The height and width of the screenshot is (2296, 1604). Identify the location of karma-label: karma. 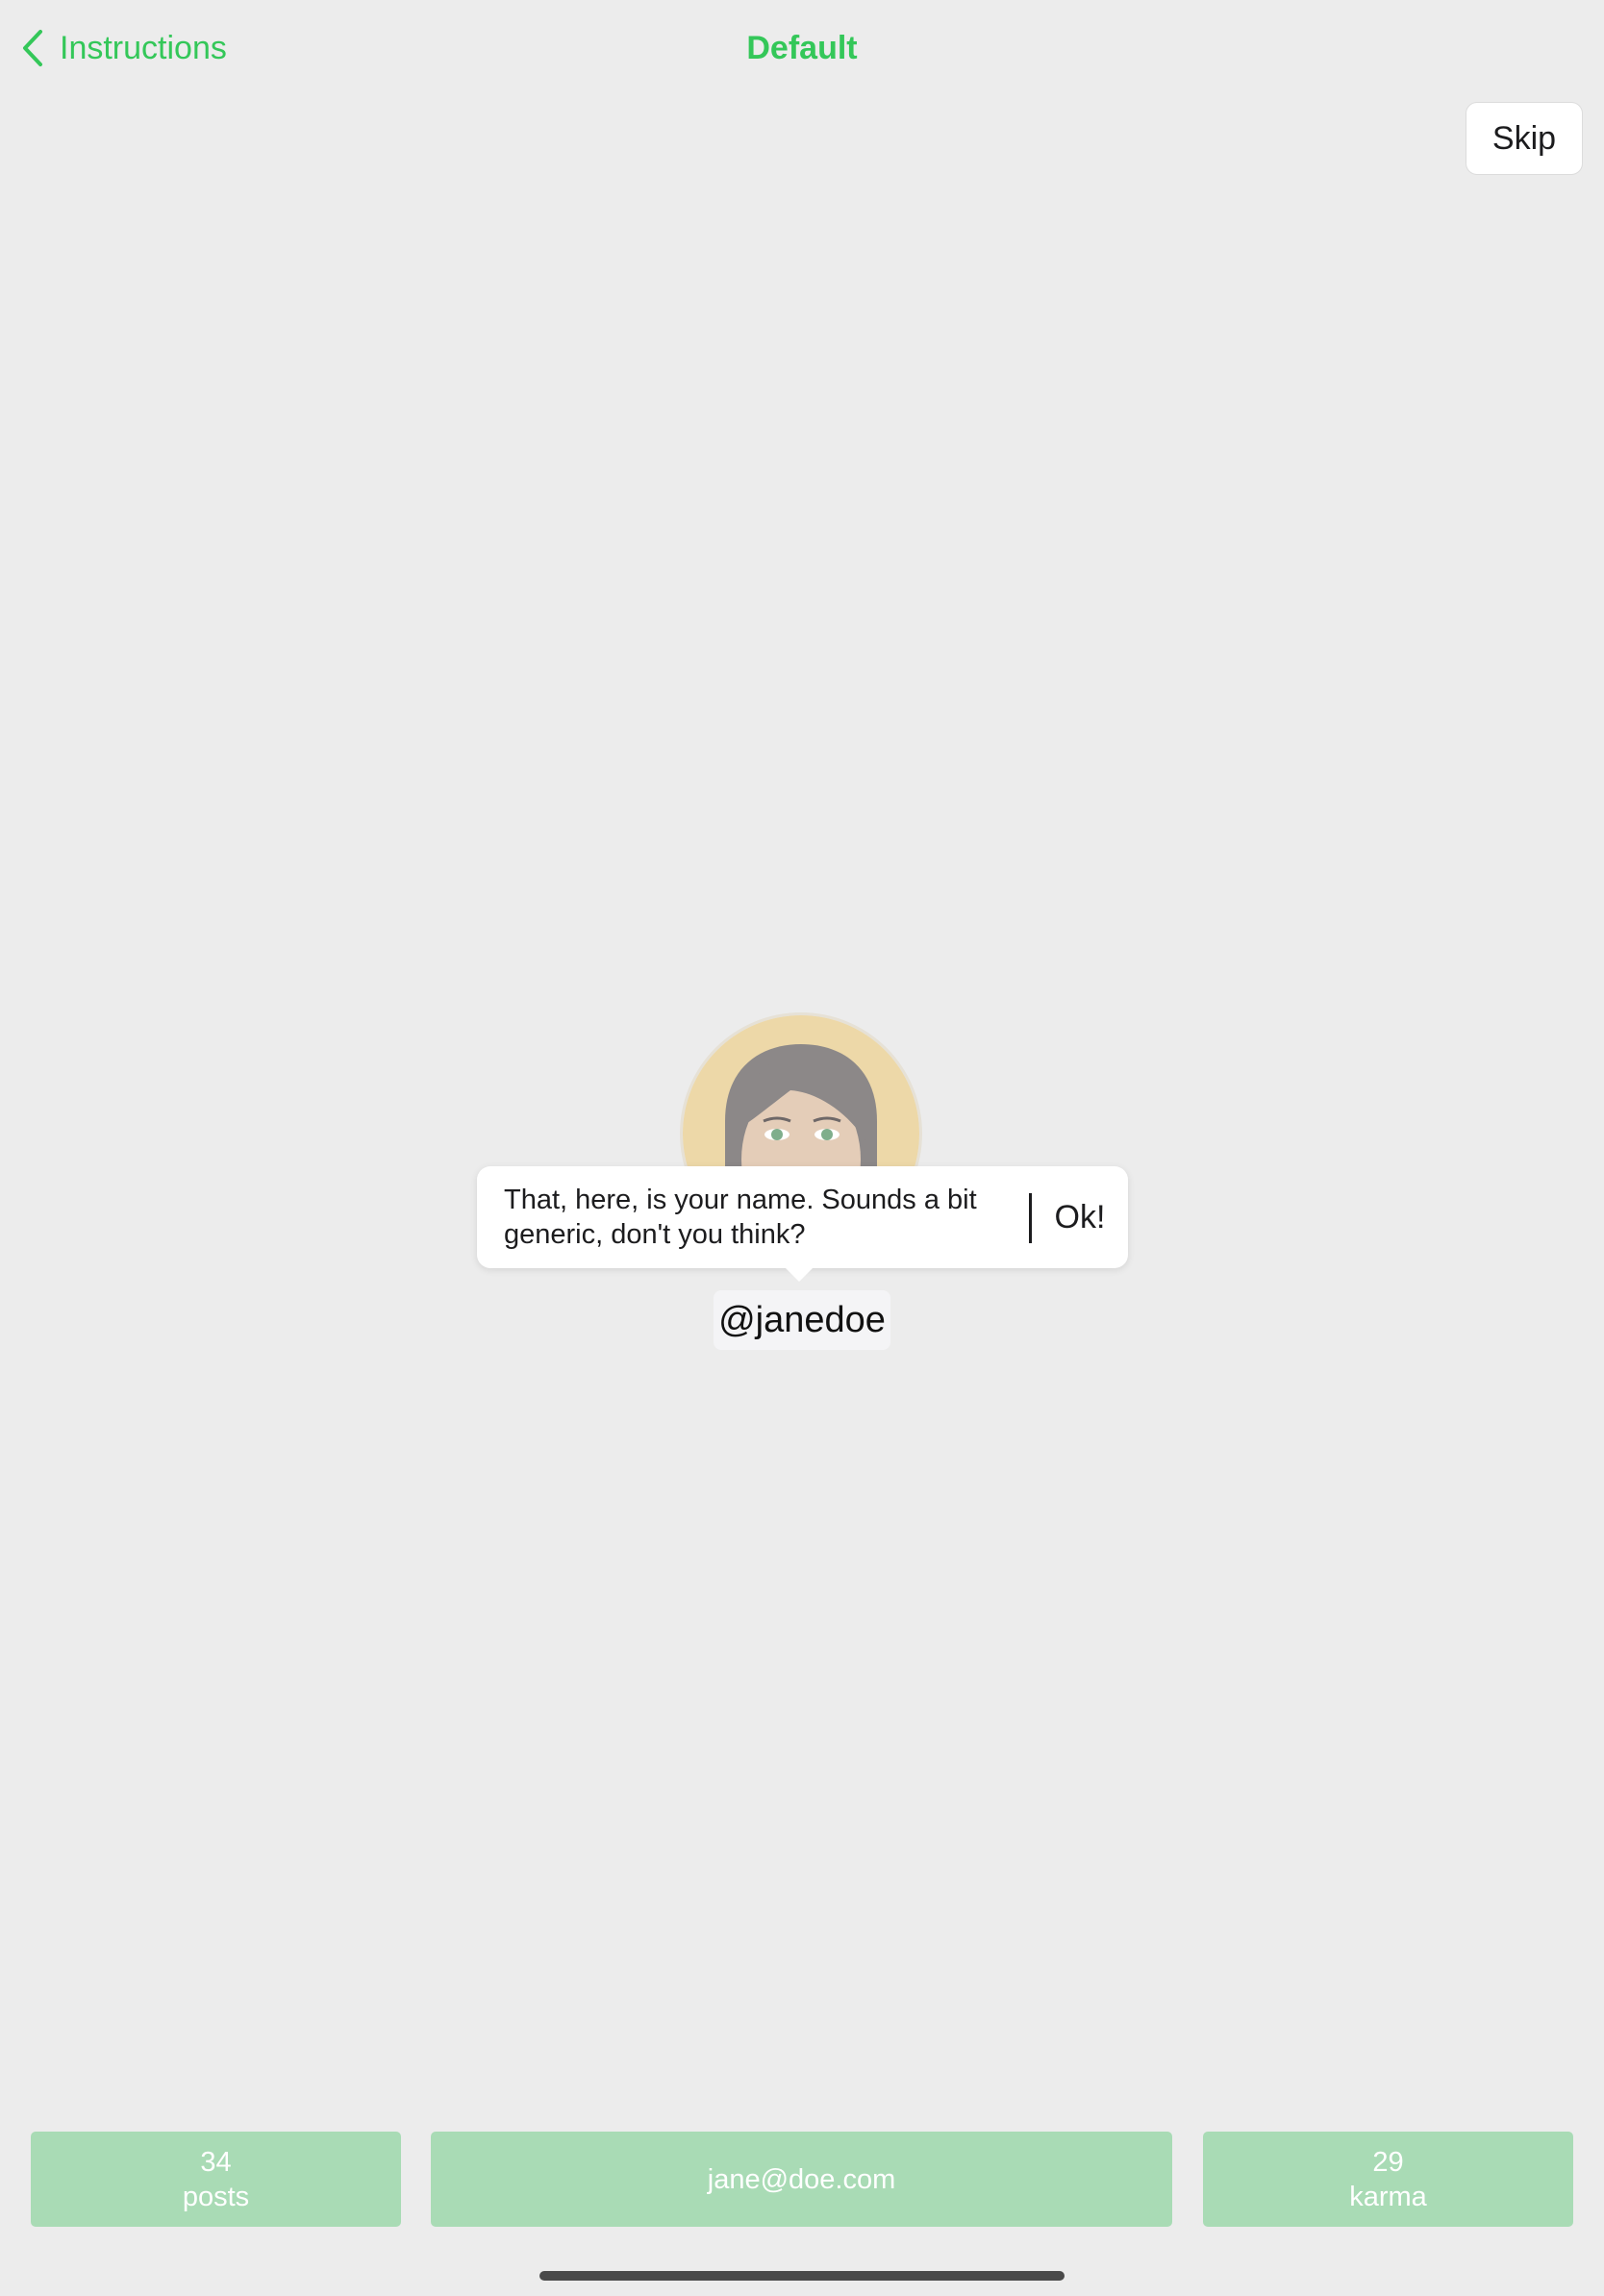
(1388, 2196).